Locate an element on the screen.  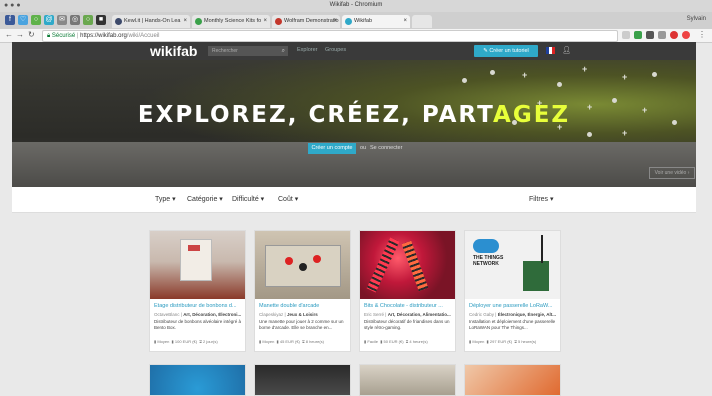
mail-icon: ✉ is located at coordinates (62, 20).